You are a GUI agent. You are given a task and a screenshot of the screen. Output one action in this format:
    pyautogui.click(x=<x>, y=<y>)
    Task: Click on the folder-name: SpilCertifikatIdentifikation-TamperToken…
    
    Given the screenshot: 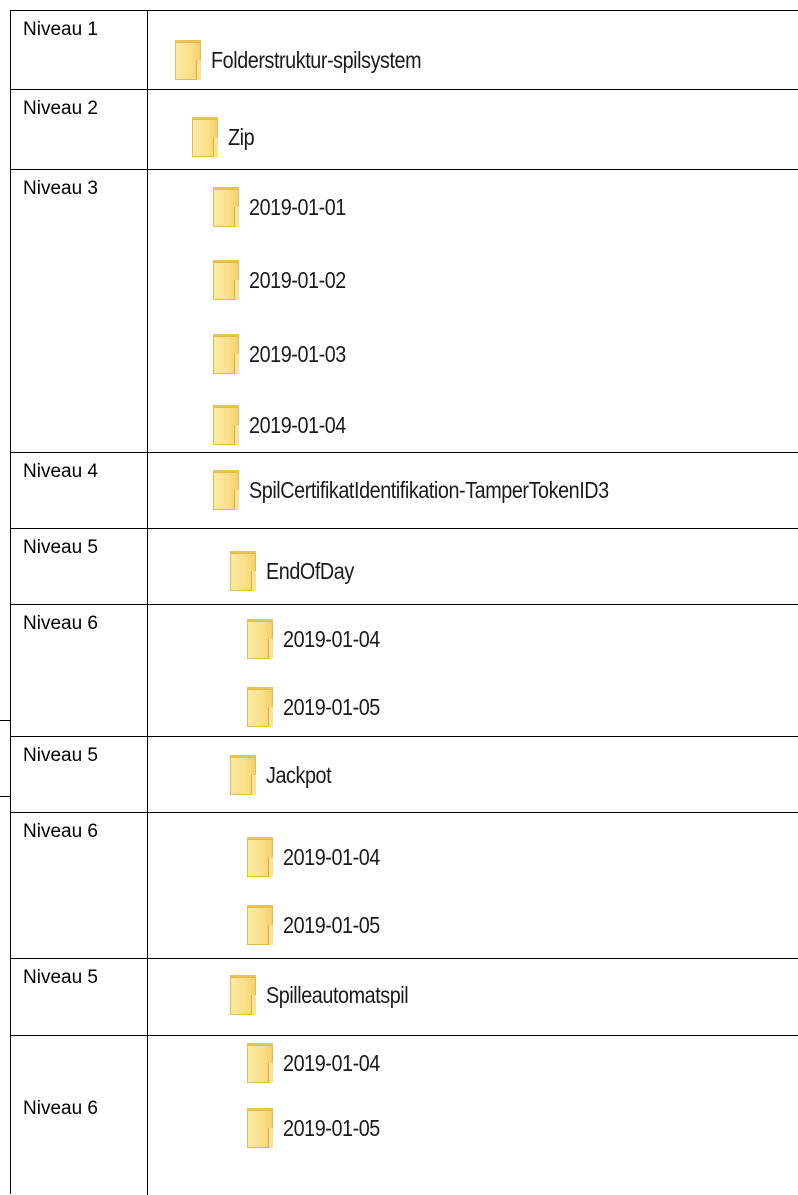 What is the action you would take?
    pyautogui.click(x=429, y=489)
    